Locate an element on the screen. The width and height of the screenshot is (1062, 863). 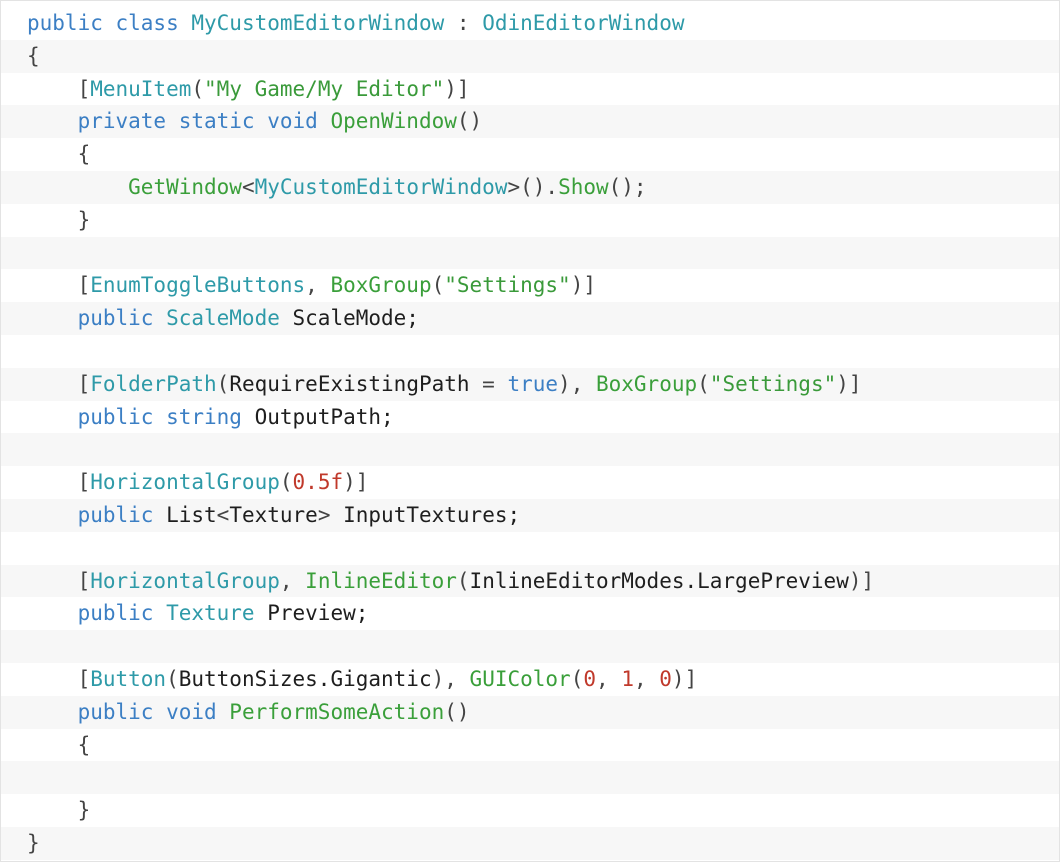
code-token: GetWindow is located at coordinates (185, 186).